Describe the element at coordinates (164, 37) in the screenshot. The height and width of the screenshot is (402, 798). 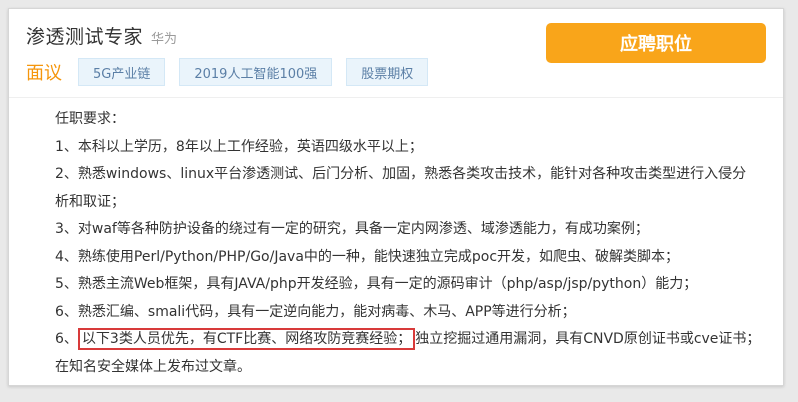
I see `company-name: 华为` at that location.